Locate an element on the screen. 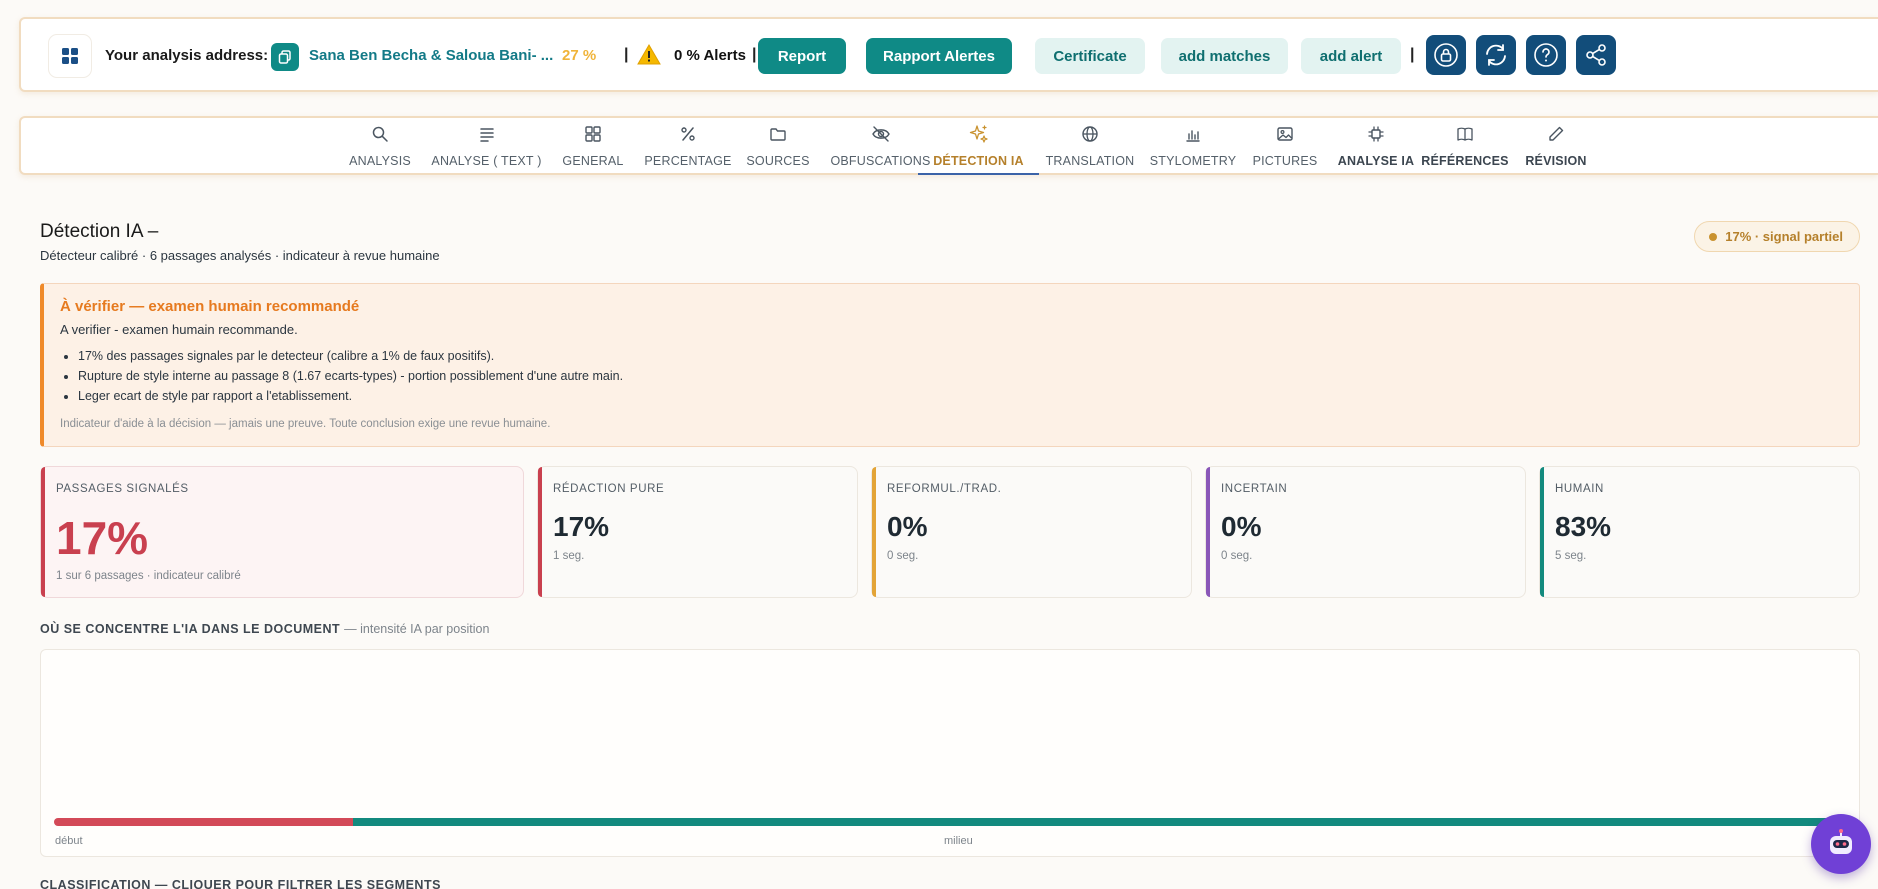 The image size is (1878, 889). help-button is located at coordinates (1546, 55).